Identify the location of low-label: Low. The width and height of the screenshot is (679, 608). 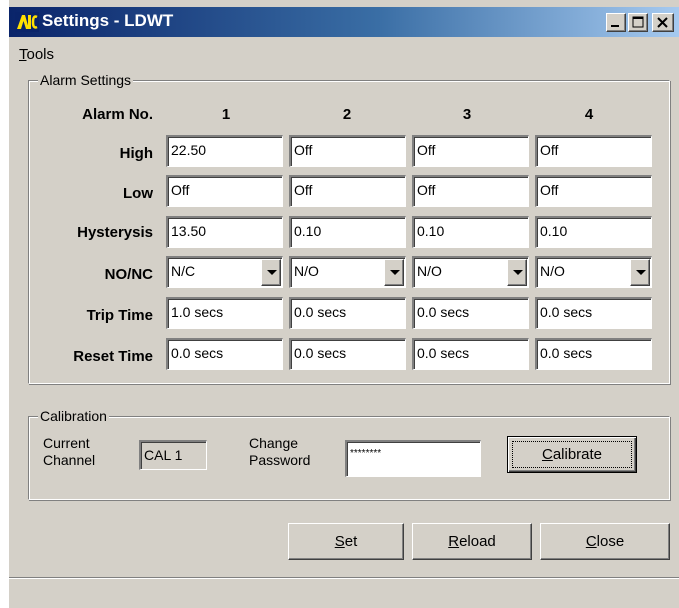
(138, 193).